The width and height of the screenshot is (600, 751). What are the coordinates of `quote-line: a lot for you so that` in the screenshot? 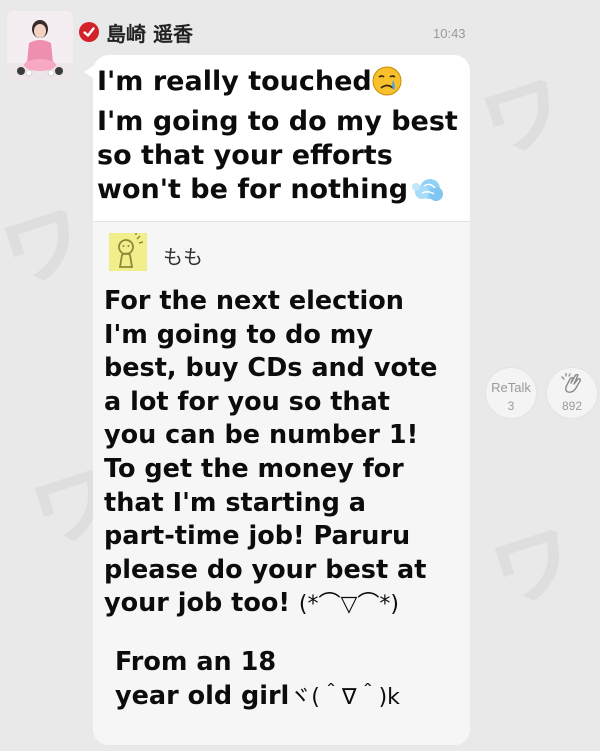 It's located at (247, 401).